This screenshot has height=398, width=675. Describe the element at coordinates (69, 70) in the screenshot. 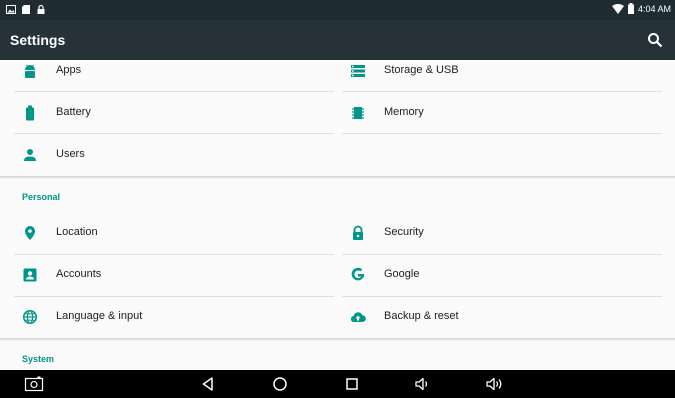

I see `settings-item-label: Apps` at that location.